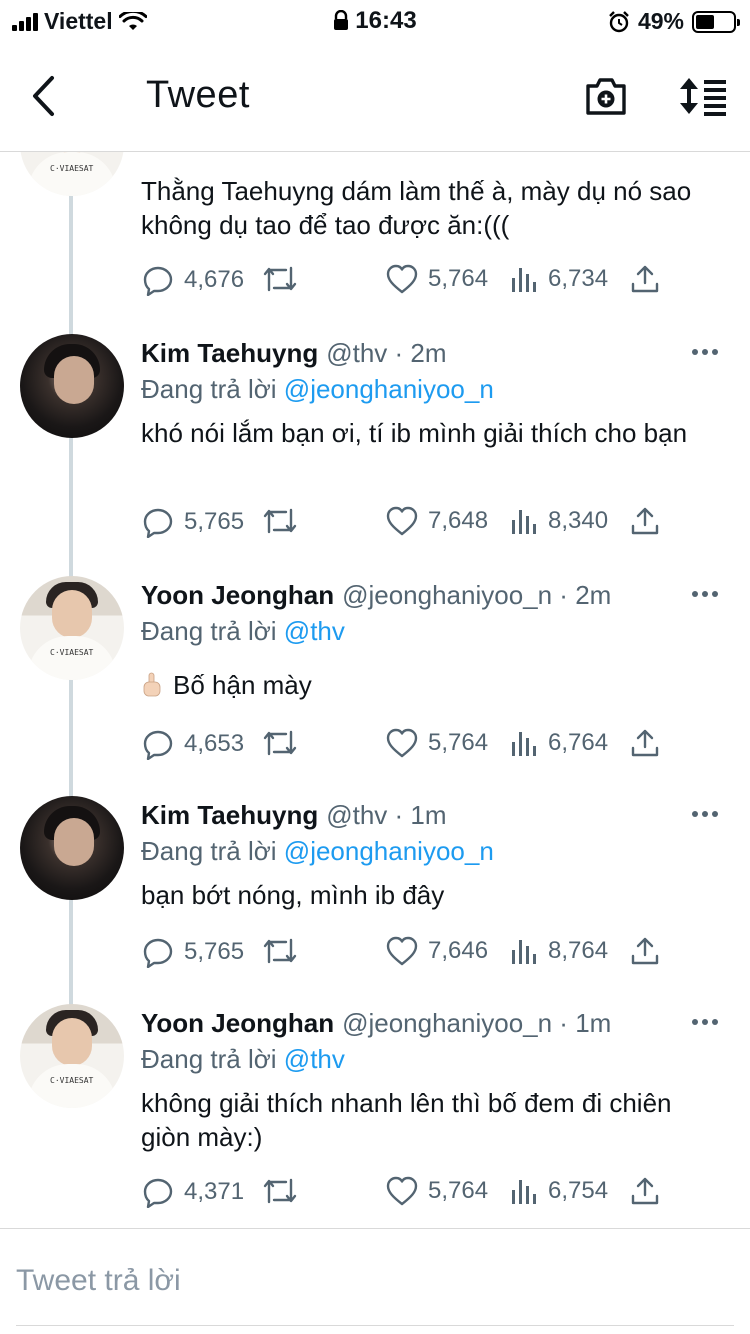 Image resolution: width=750 pixels, height=1334 pixels. I want to click on lock-icon, so click(341, 19).